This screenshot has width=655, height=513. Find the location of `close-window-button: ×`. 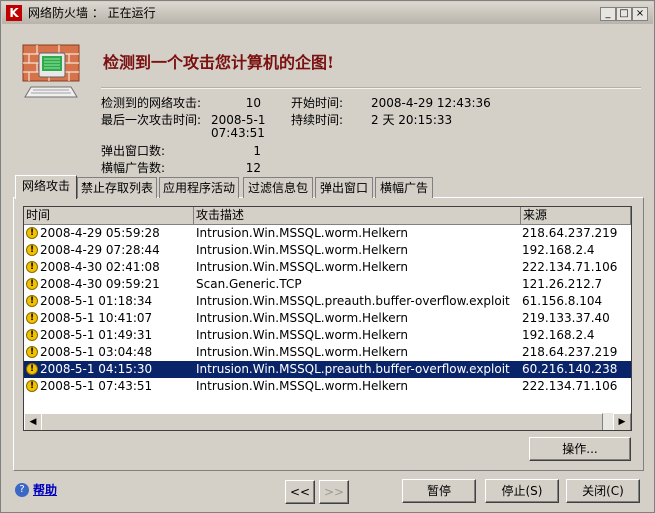

close-window-button: × is located at coordinates (640, 14).